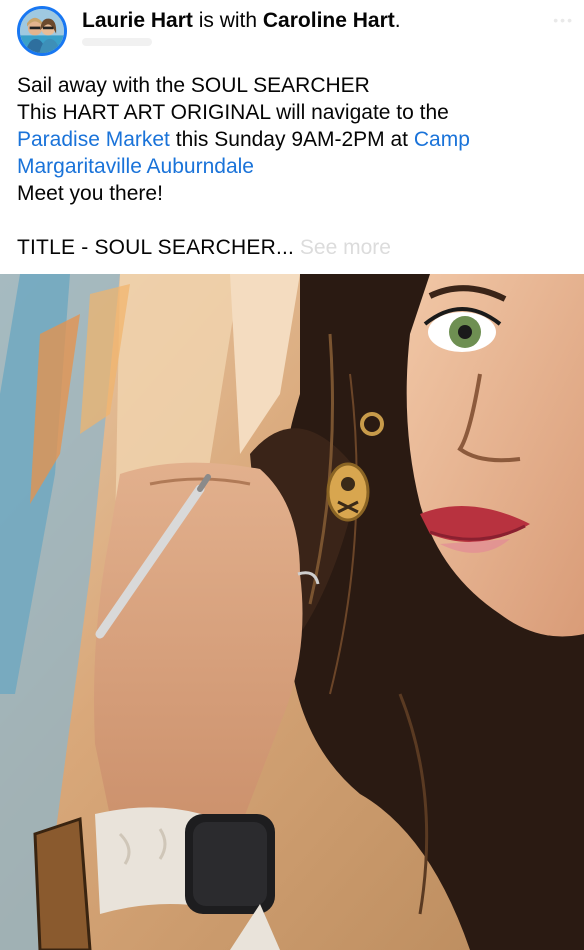  I want to click on see-more-link: See more, so click(345, 247).